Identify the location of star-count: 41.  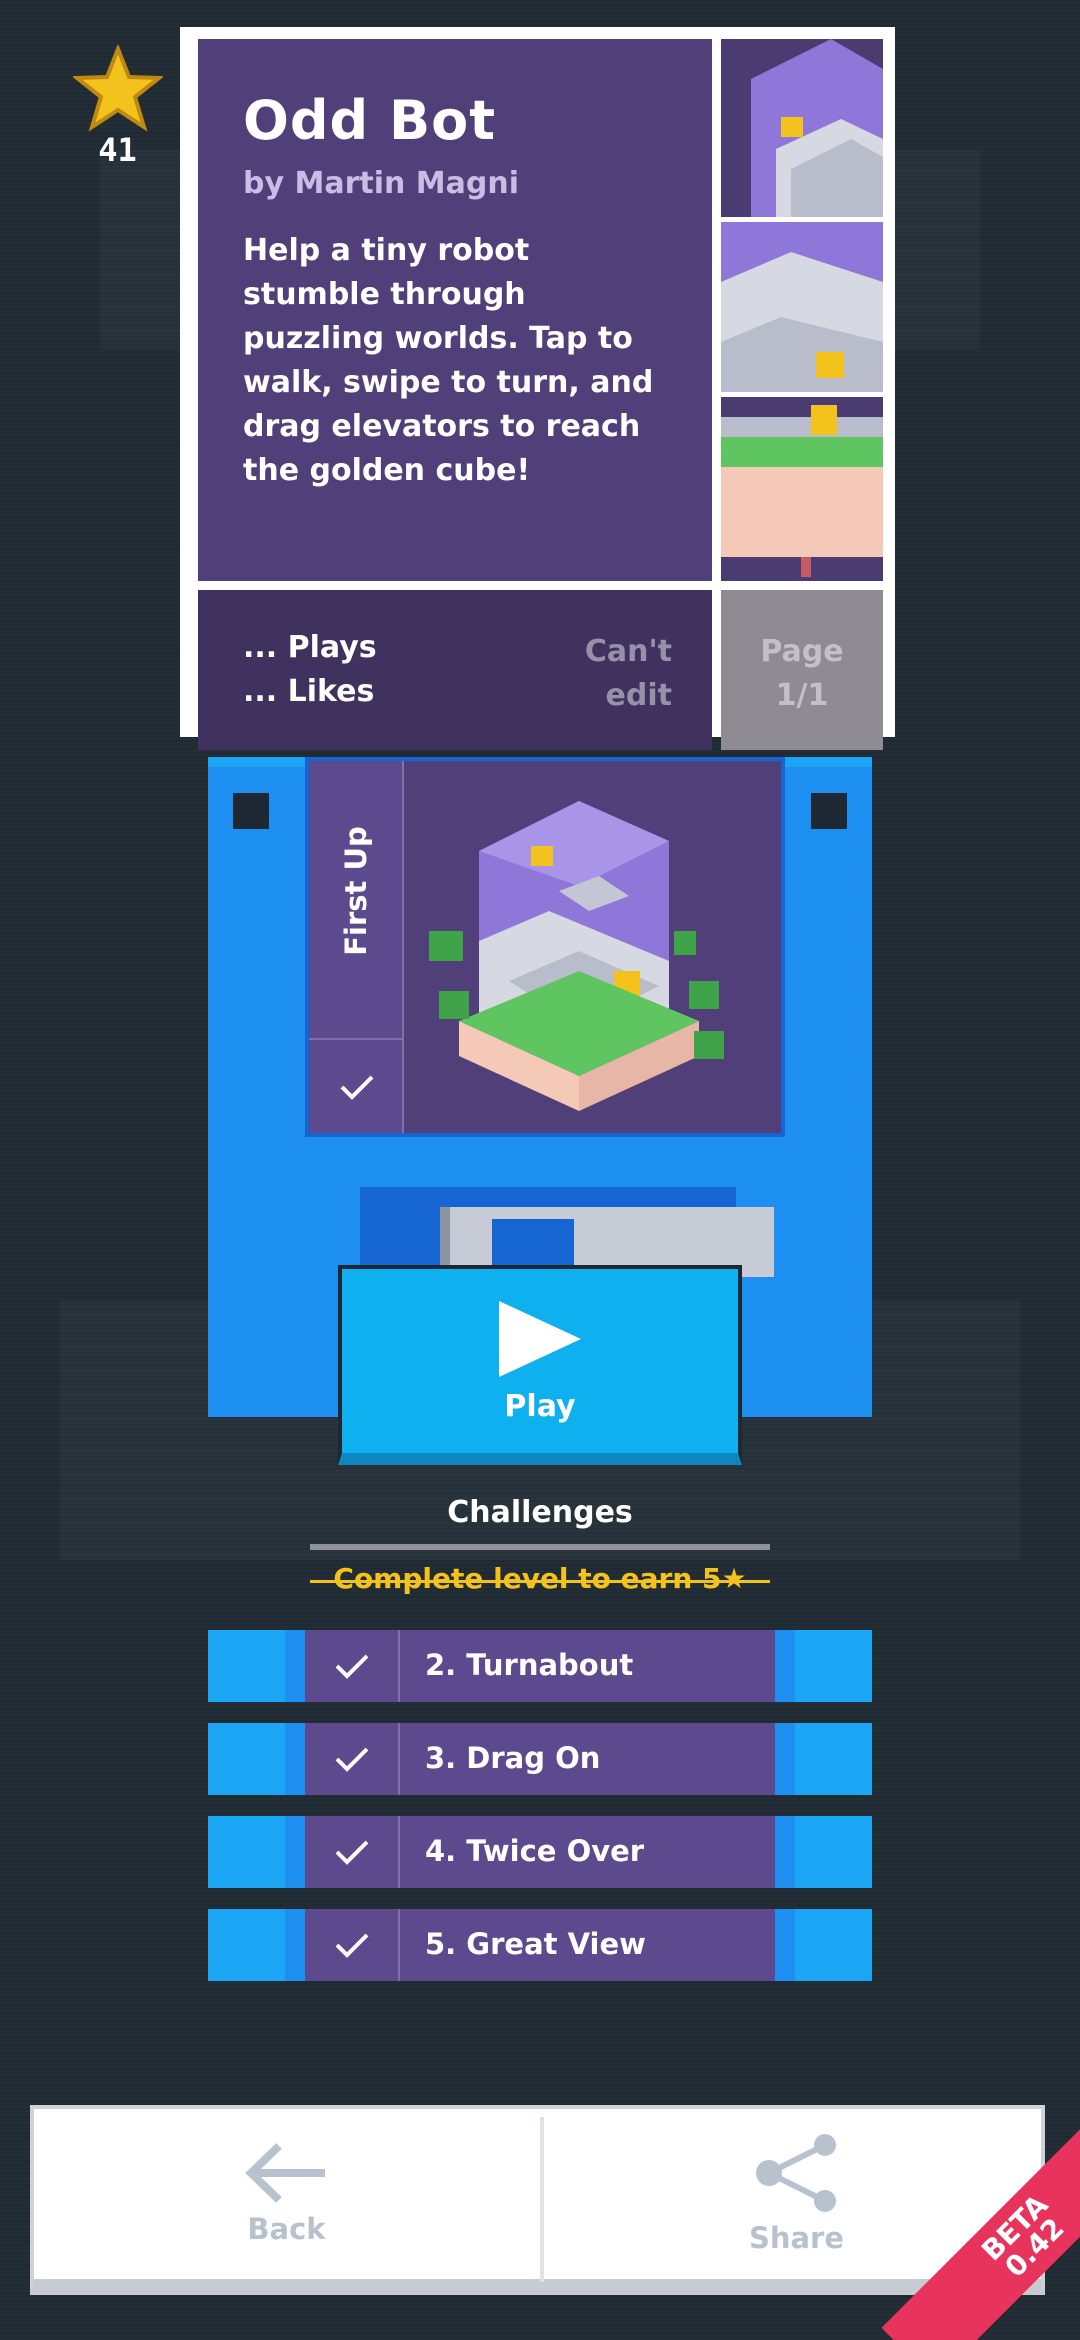
(117, 150).